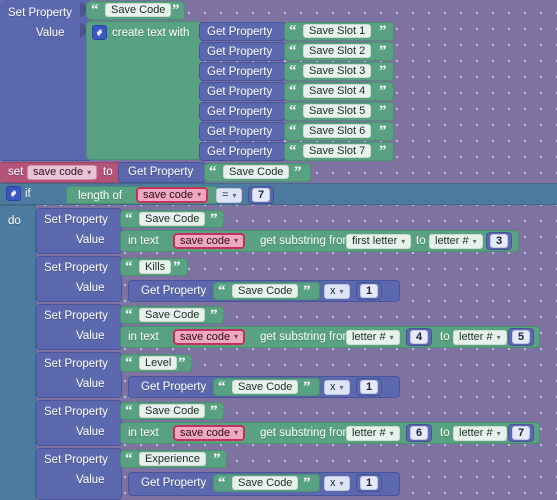 The width and height of the screenshot is (557, 500). I want to click on do-operator-dropdown-4: x ▾, so click(337, 387).